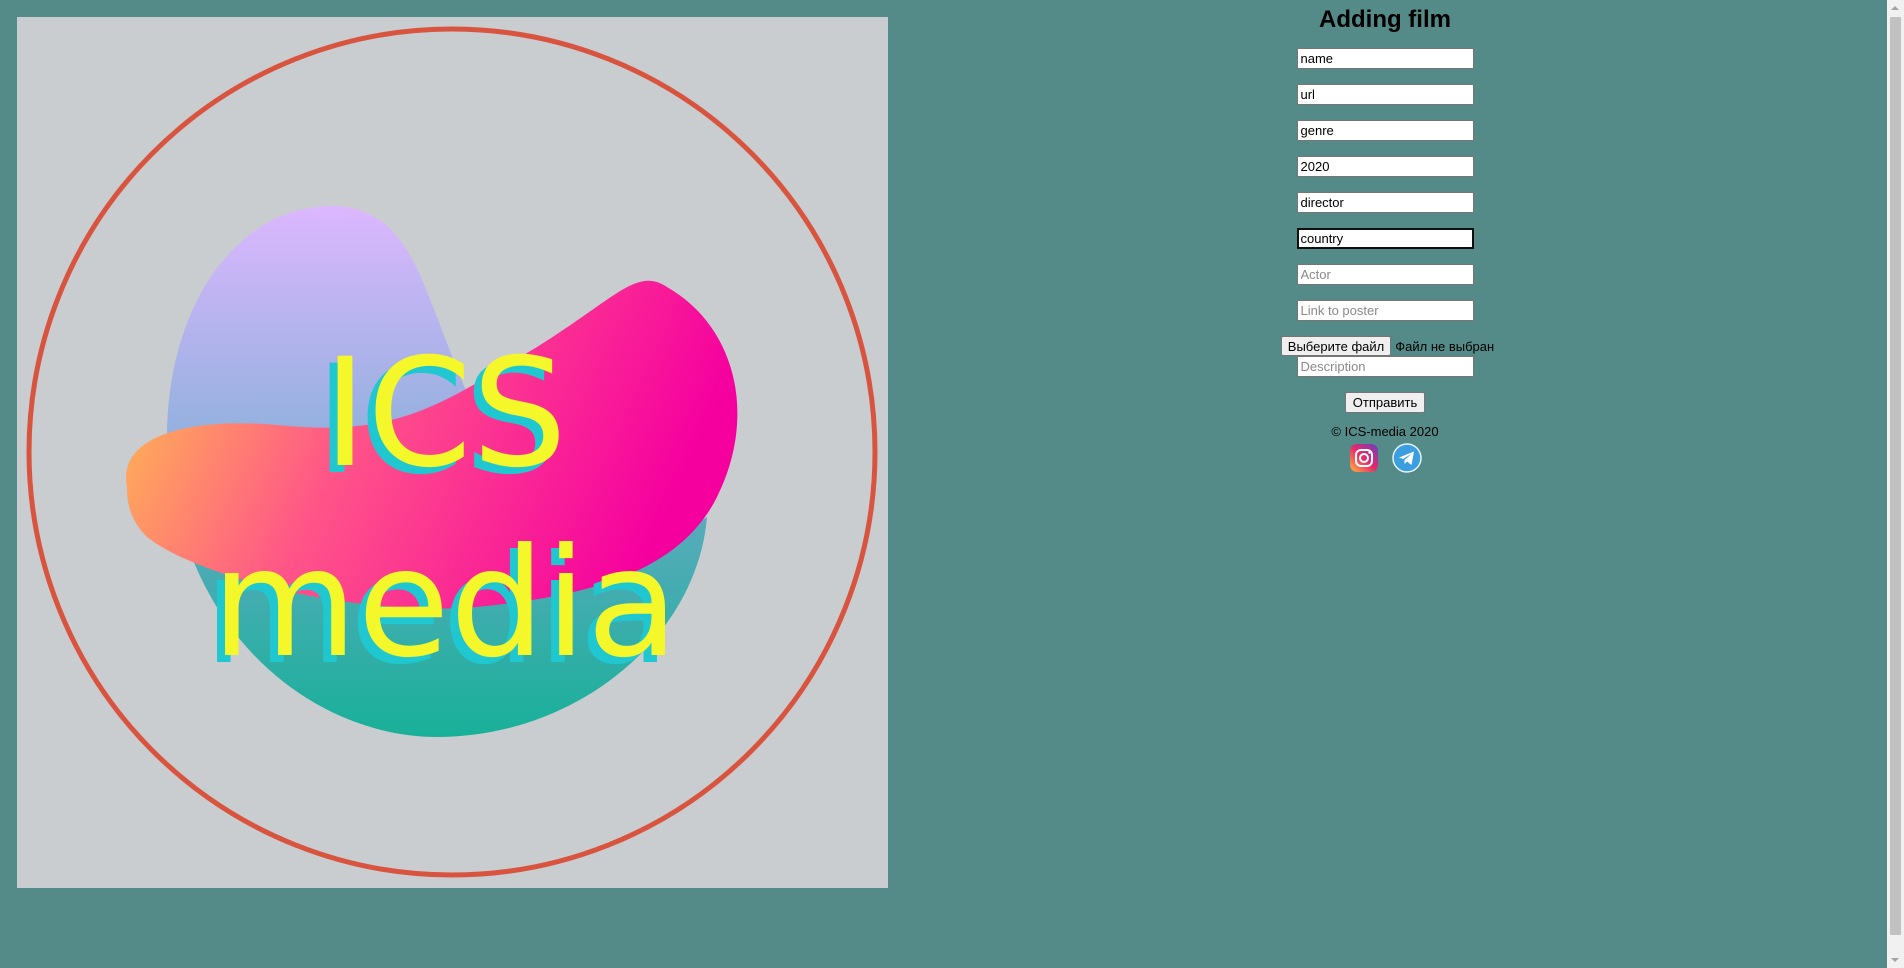 This screenshot has width=1904, height=968. What do you see at coordinates (1385, 166) in the screenshot?
I see `year-field` at bounding box center [1385, 166].